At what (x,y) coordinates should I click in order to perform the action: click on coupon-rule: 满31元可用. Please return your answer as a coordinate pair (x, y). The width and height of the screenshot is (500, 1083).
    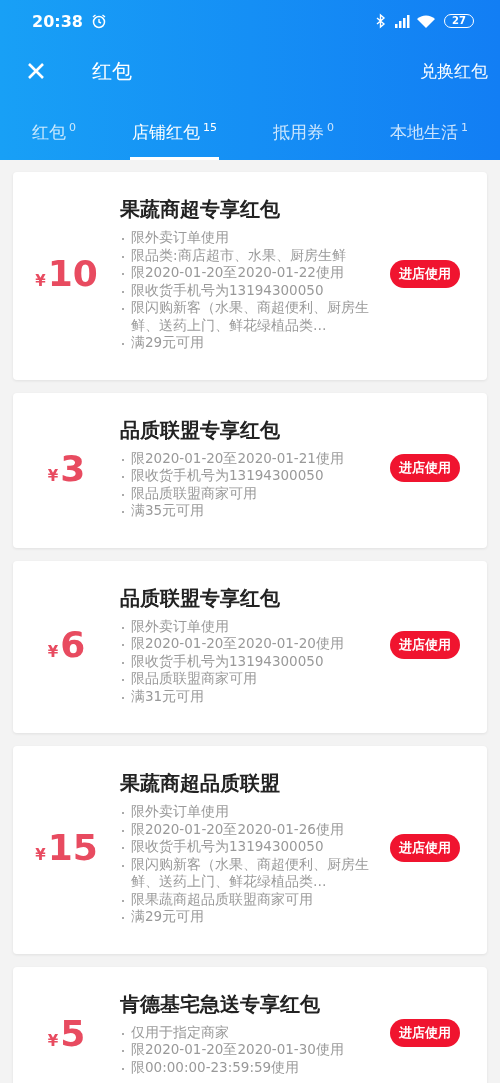
    Looking at the image, I should click on (168, 696).